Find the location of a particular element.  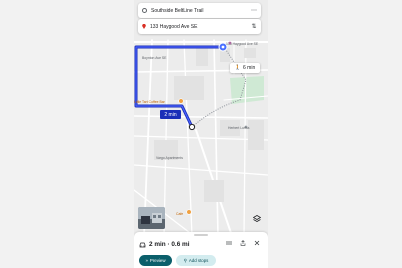

add-stops-label: Add stops is located at coordinates (198, 260).